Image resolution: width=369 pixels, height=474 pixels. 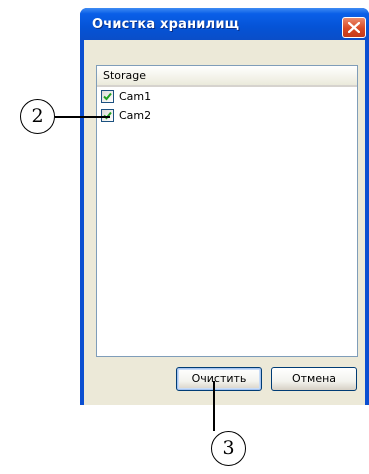 What do you see at coordinates (228, 448) in the screenshot?
I see `callout-marker-3: 3` at bounding box center [228, 448].